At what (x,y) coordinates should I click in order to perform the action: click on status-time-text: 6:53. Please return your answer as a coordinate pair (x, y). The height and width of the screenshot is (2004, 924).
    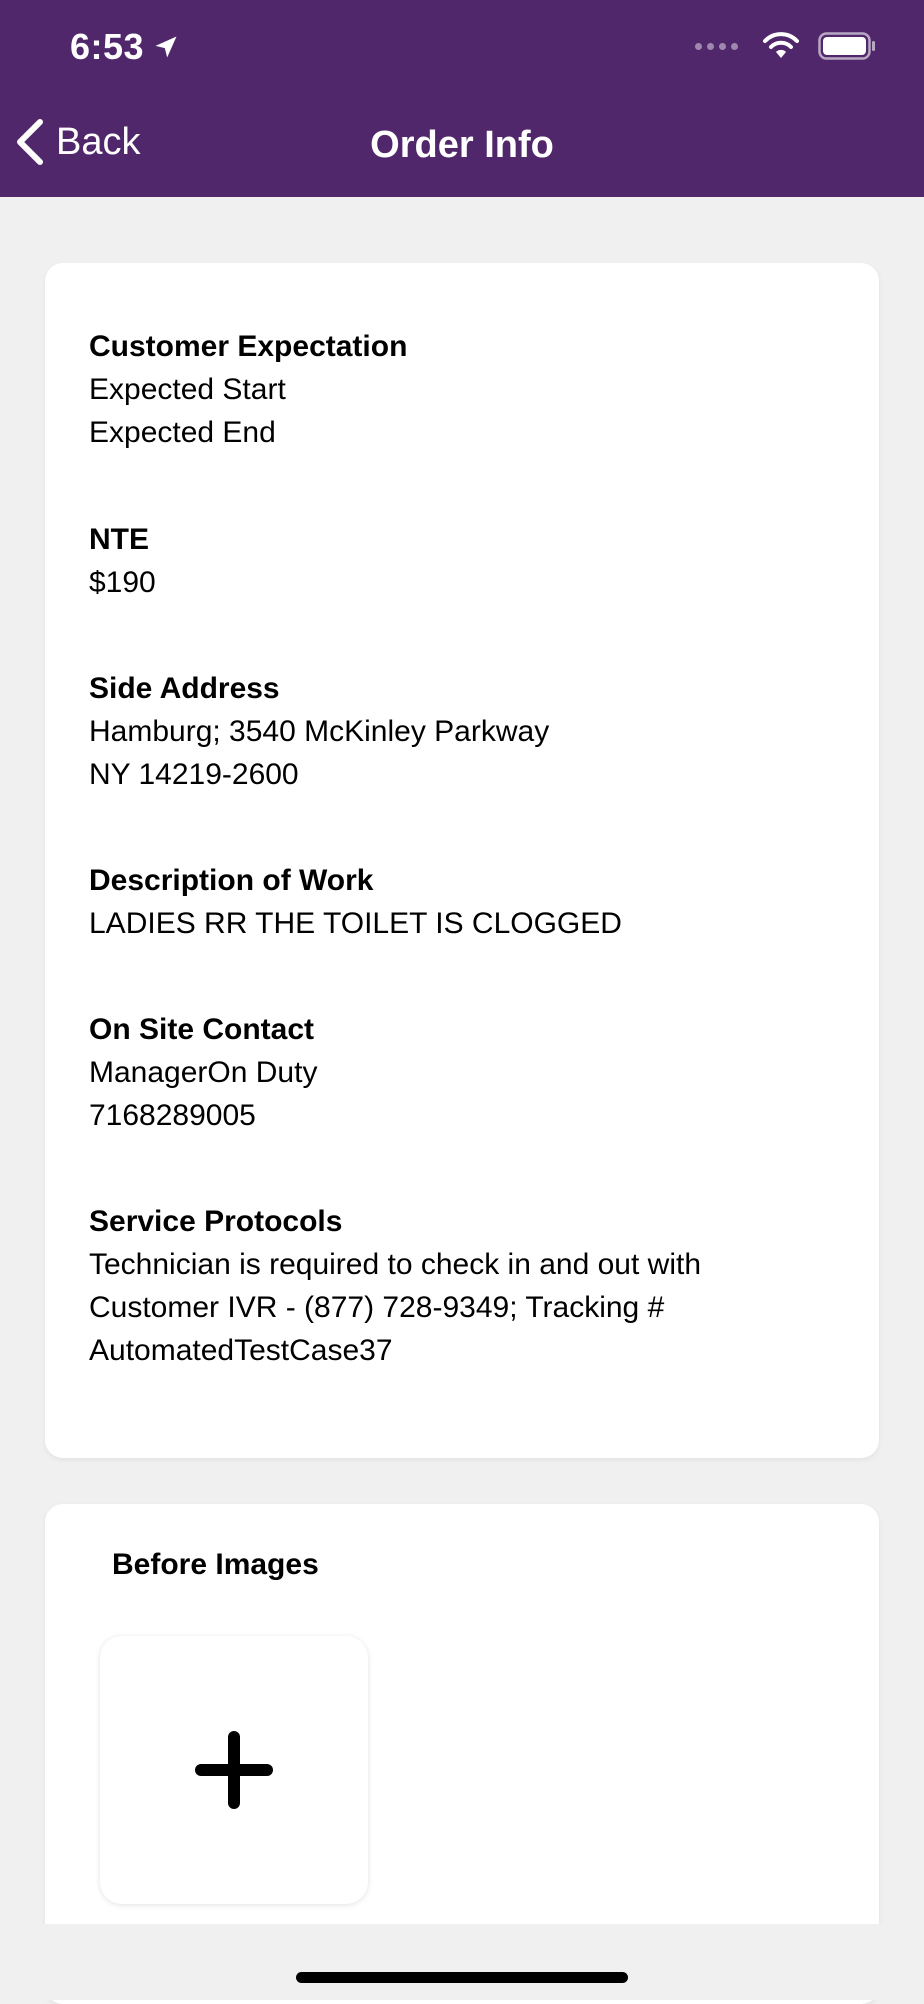
    Looking at the image, I should click on (107, 46).